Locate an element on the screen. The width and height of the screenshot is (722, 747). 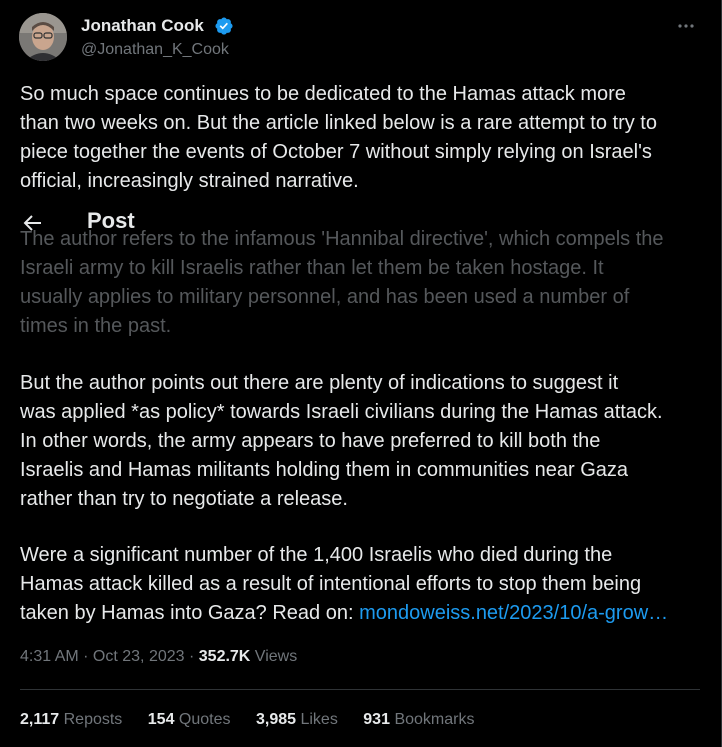
author-name: Jonathan Cook is located at coordinates (142, 26).